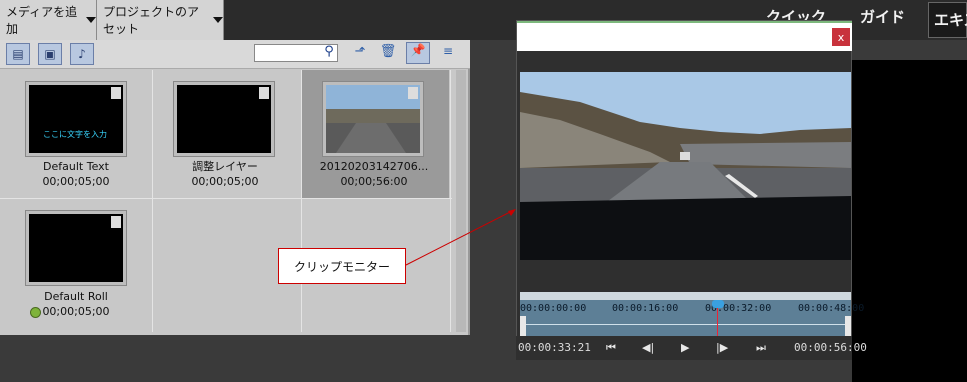  I want to click on topbar-spacer, so click(370, 20).